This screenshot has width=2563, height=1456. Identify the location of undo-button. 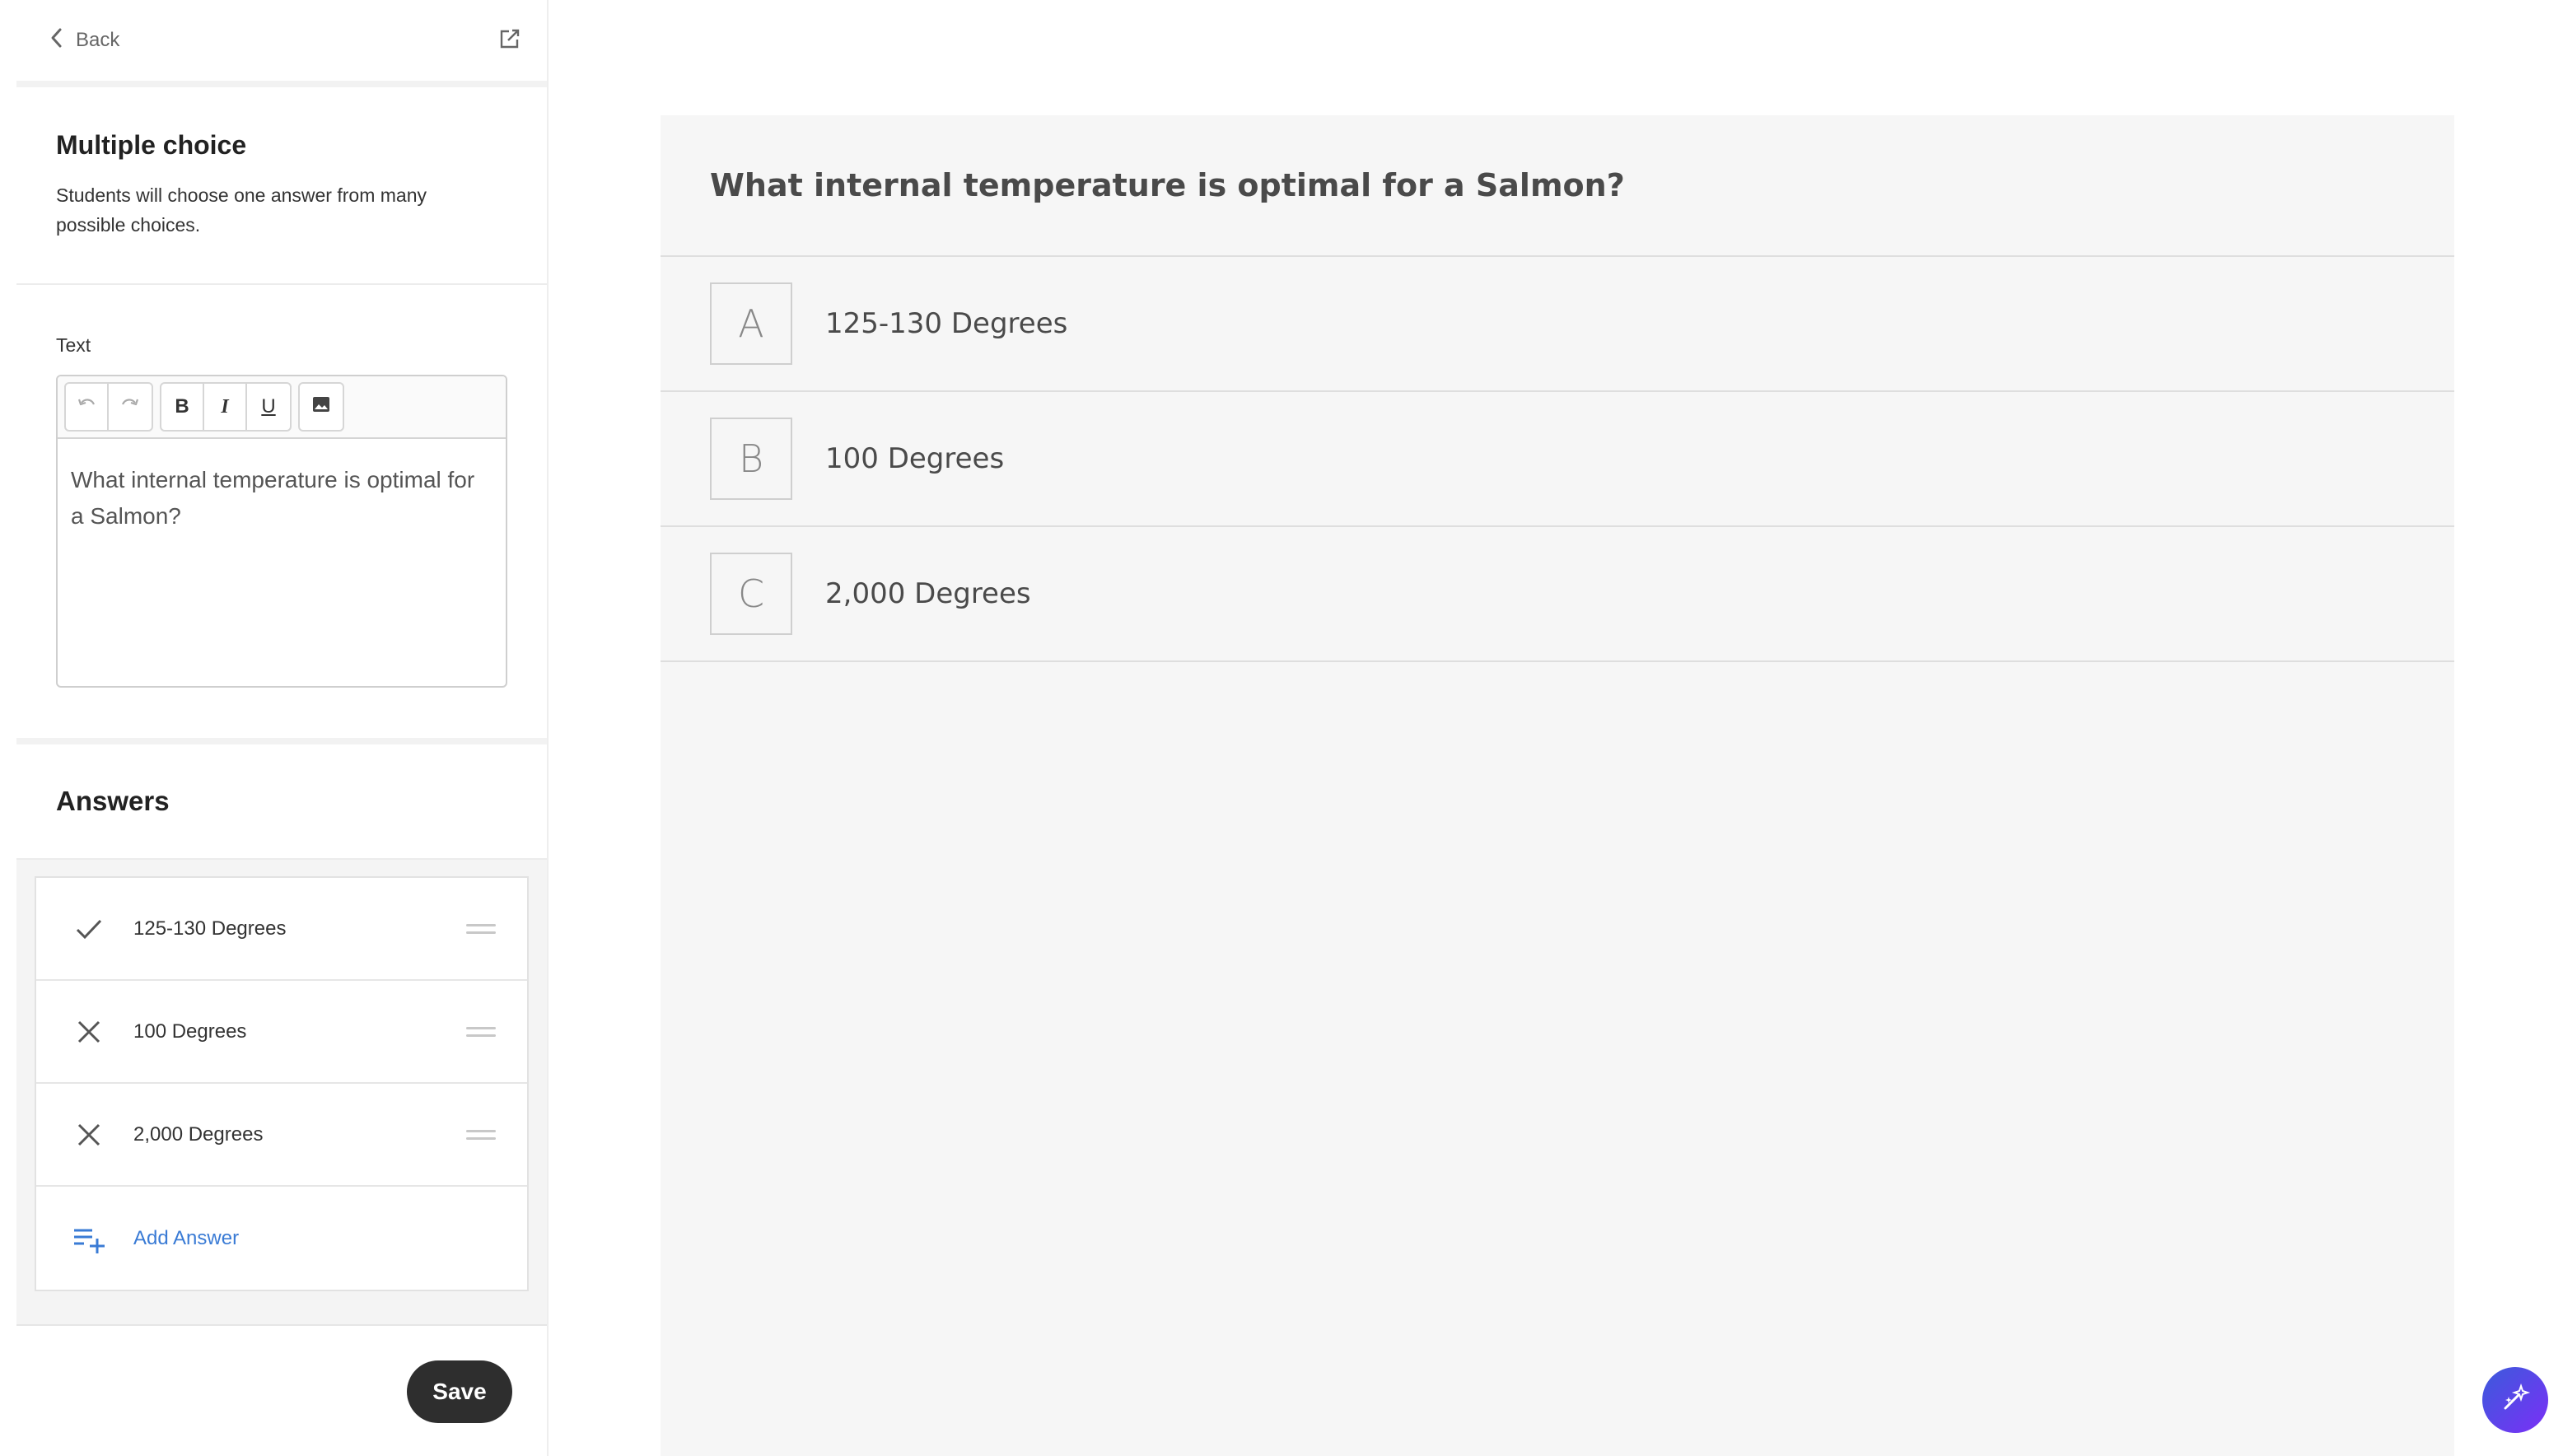
(88, 407).